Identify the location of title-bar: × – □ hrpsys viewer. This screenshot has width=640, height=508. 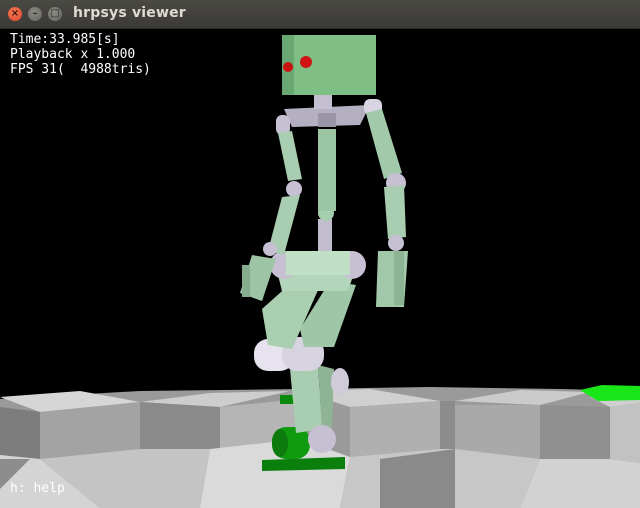
(320, 14).